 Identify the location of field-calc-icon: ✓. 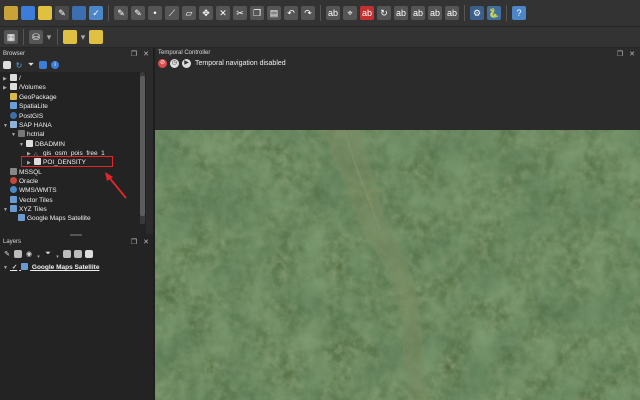
(96, 13).